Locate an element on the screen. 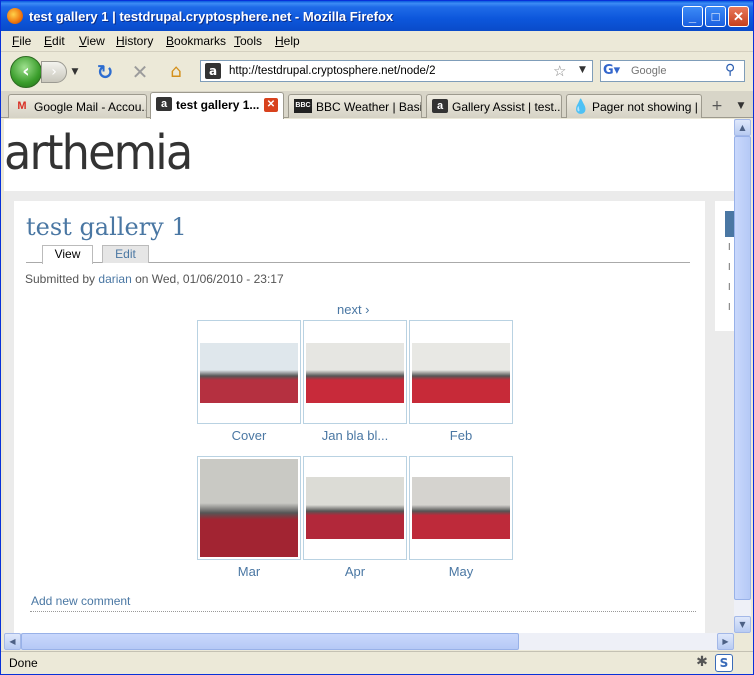 Image resolution: width=754 pixels, height=675 pixels. author-link: darian is located at coordinates (114, 279).